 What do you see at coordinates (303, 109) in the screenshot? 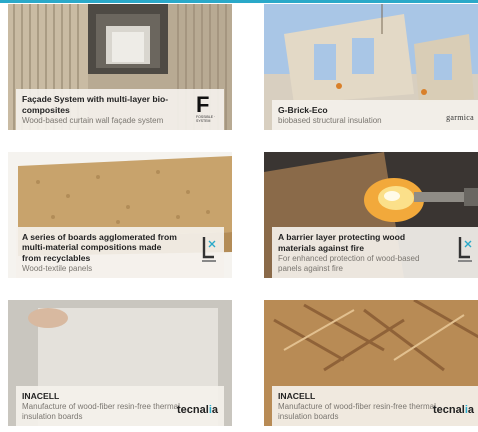
I see `card-title: G-Brick-Eco` at bounding box center [303, 109].